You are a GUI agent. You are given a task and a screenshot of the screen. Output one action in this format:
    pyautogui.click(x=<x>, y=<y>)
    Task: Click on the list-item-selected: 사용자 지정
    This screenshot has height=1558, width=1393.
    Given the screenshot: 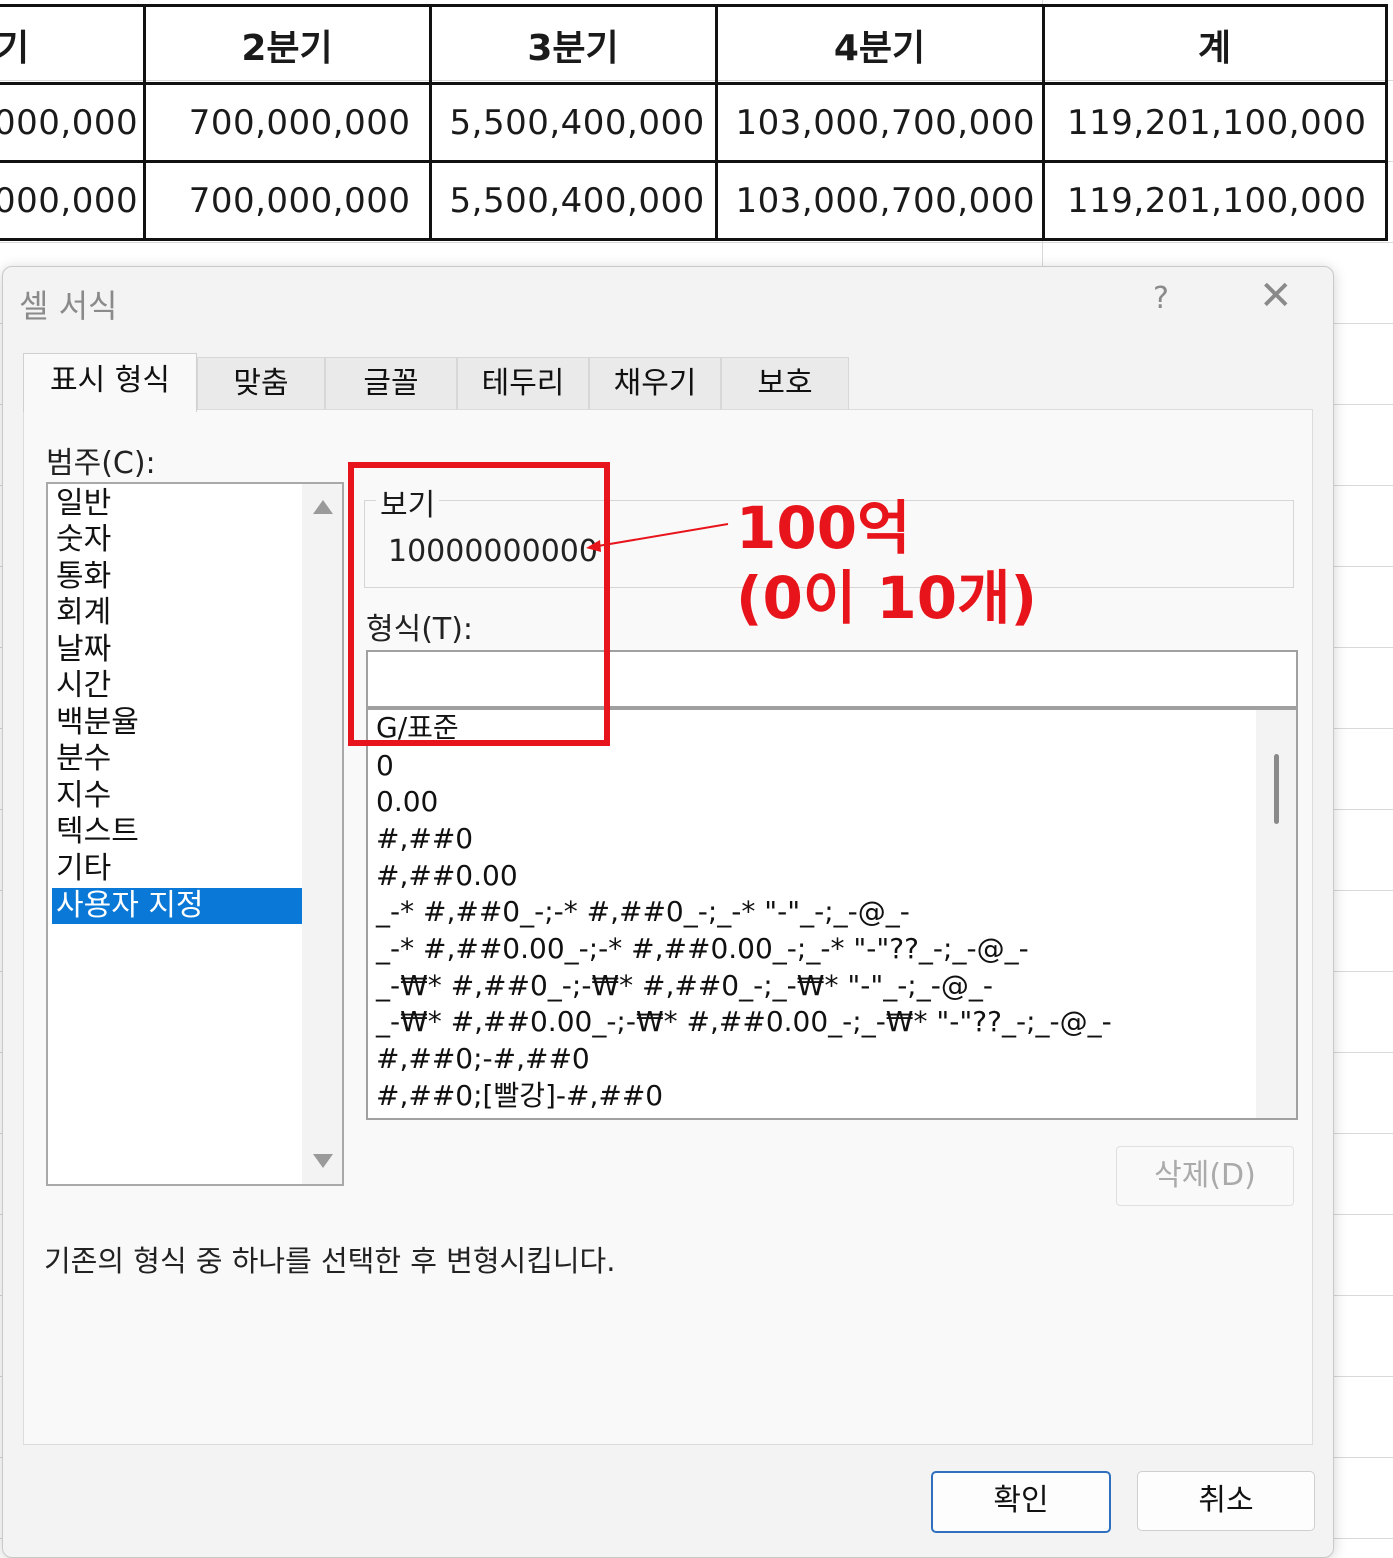 What is the action you would take?
    pyautogui.click(x=177, y=906)
    